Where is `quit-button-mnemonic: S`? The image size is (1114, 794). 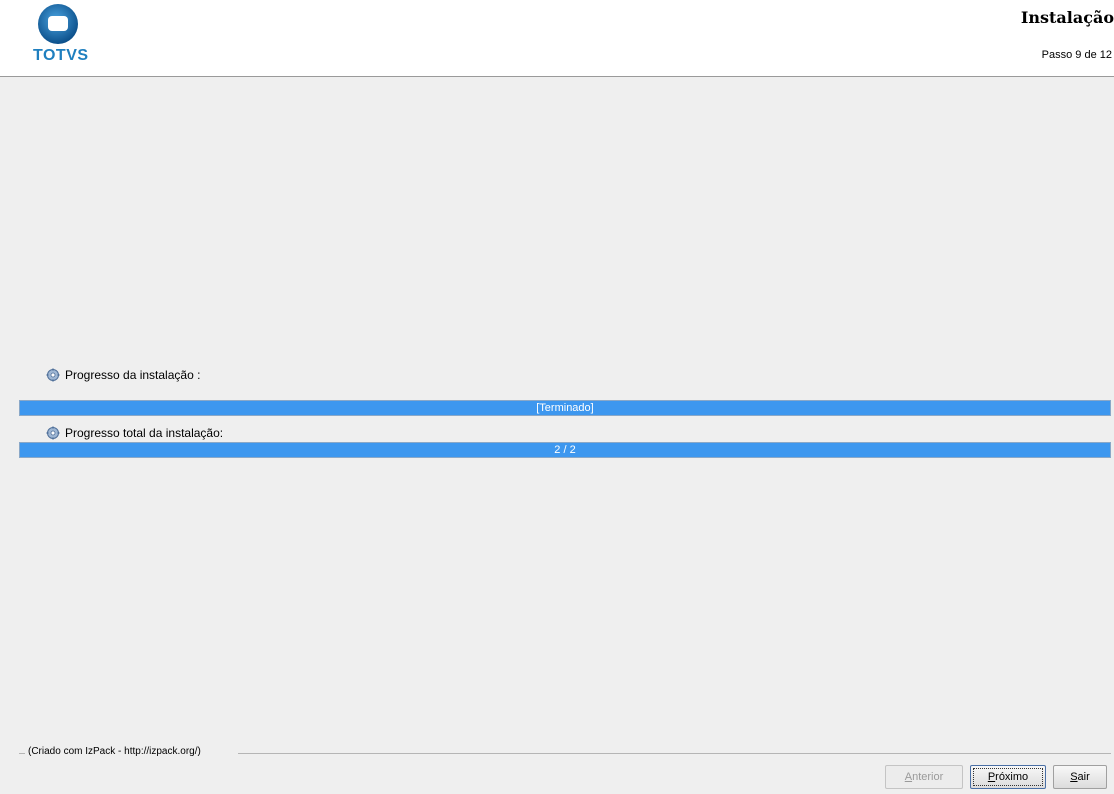
quit-button-mnemonic: S is located at coordinates (1074, 777).